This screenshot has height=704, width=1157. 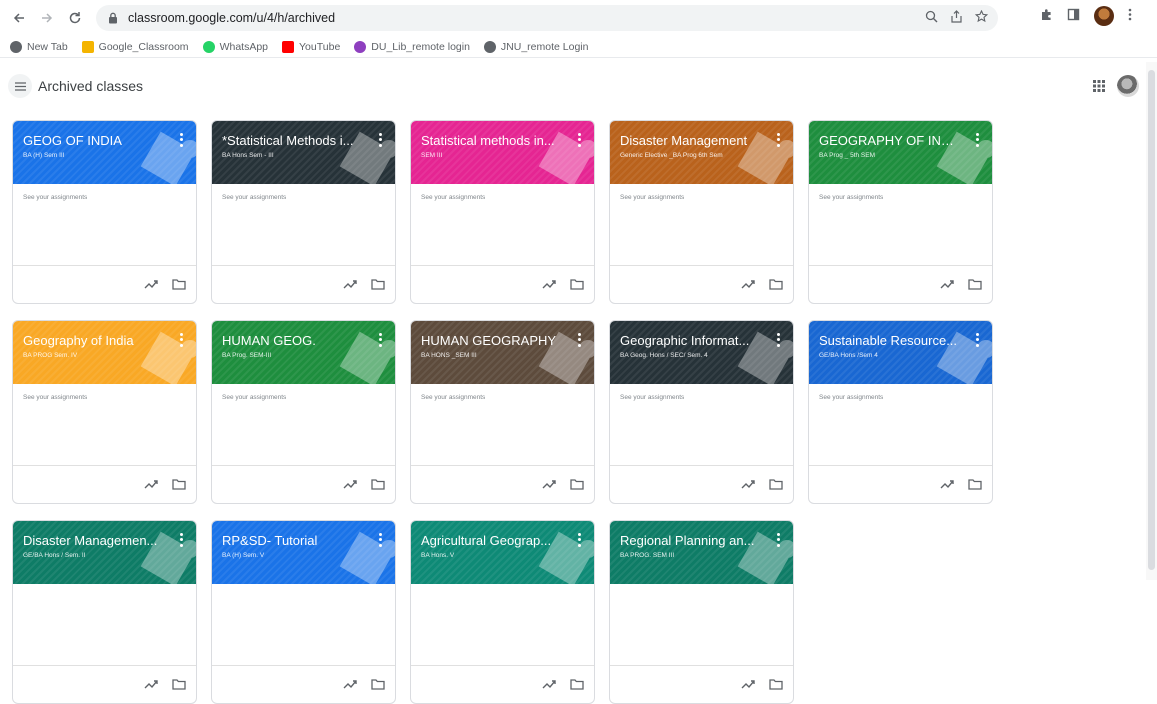 I want to click on account-avatar, so click(x=1128, y=86).